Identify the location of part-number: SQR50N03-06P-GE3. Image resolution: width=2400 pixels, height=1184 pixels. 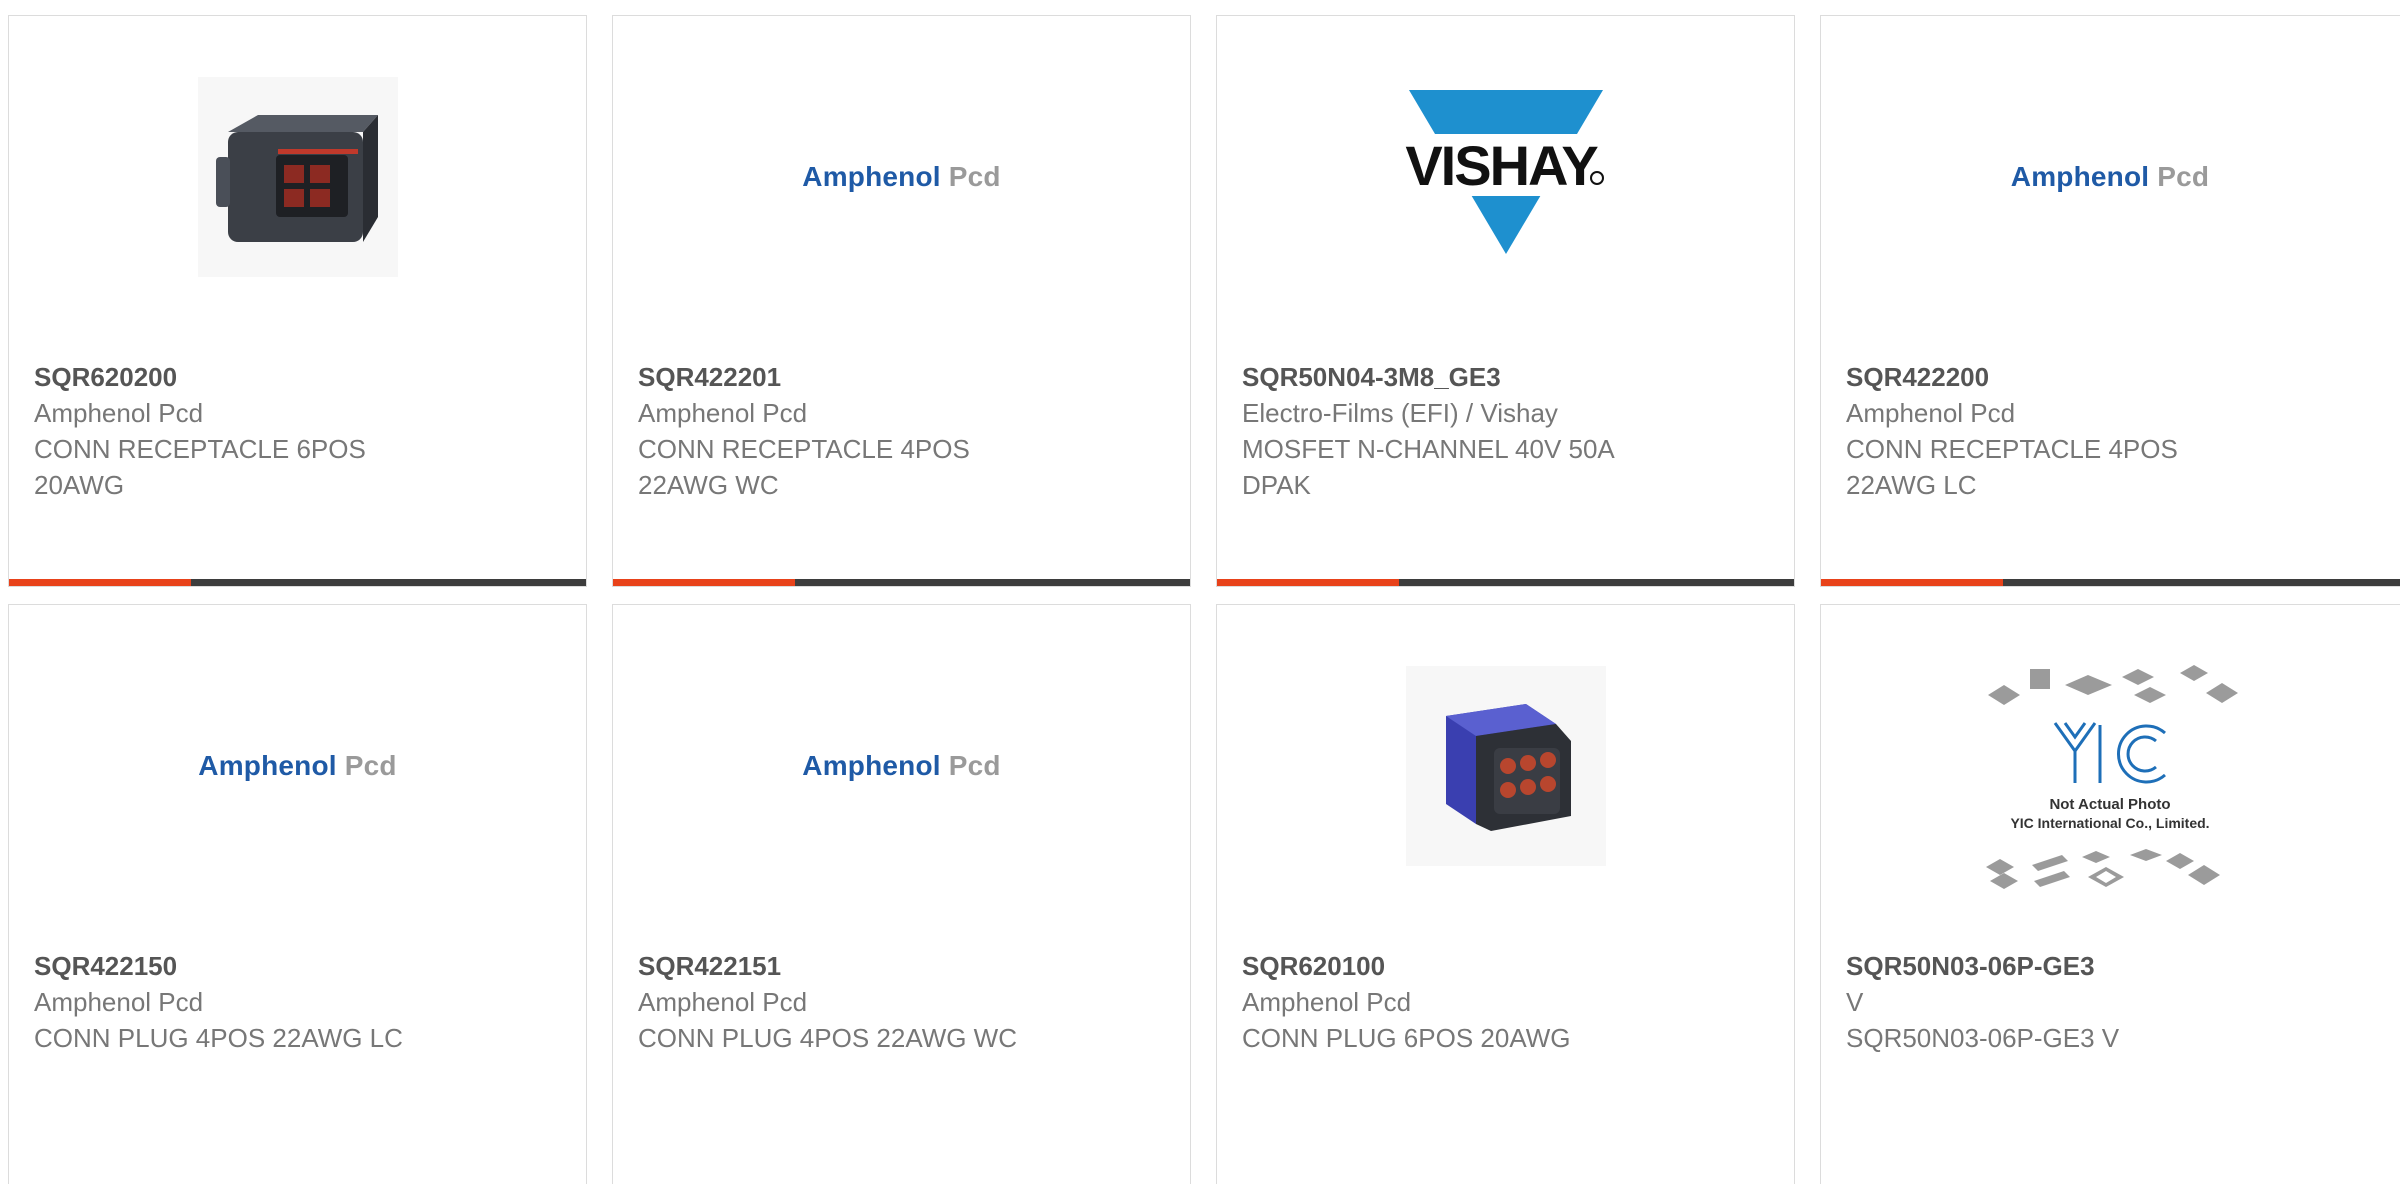
(2113, 966).